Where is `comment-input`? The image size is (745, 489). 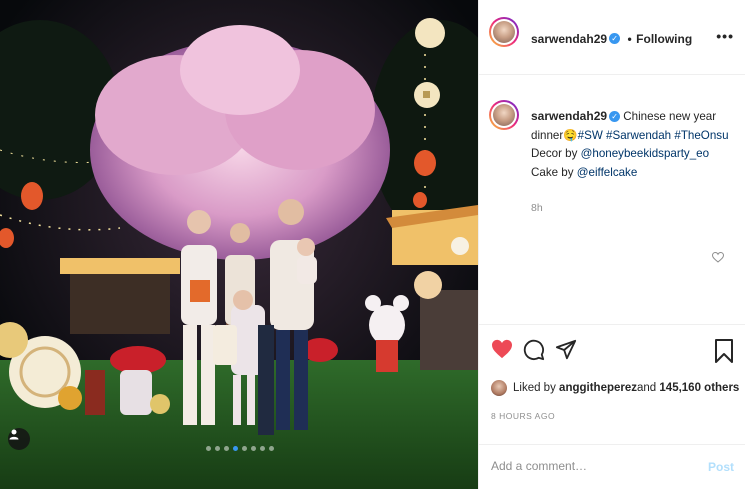 comment-input is located at coordinates (591, 466).